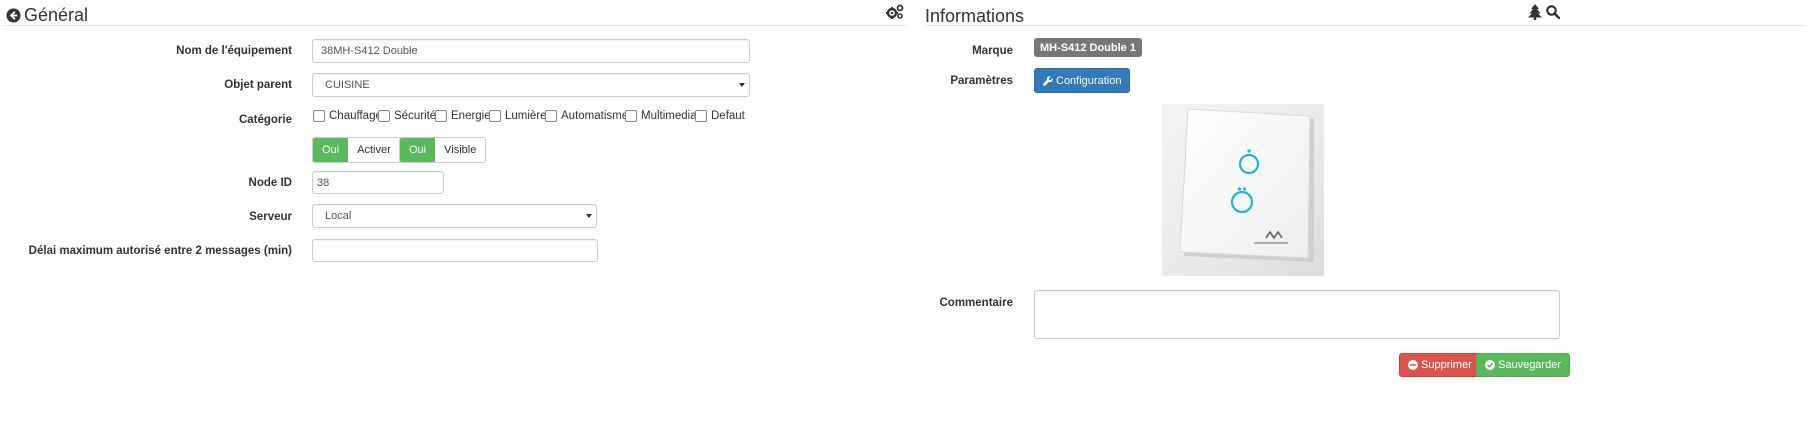 The width and height of the screenshot is (1809, 440). I want to click on category-checkbox-energie: Energie, so click(463, 116).